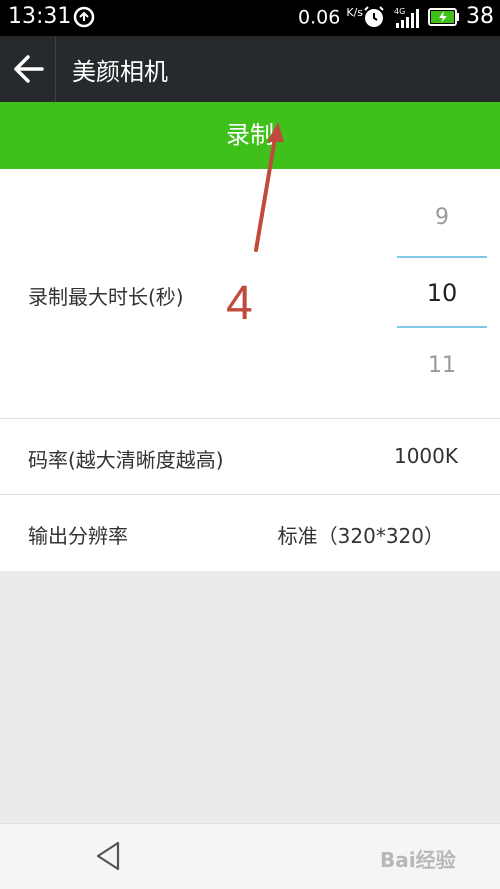  Describe the element at coordinates (120, 72) in the screenshot. I see `app-title: 美颜相机` at that location.